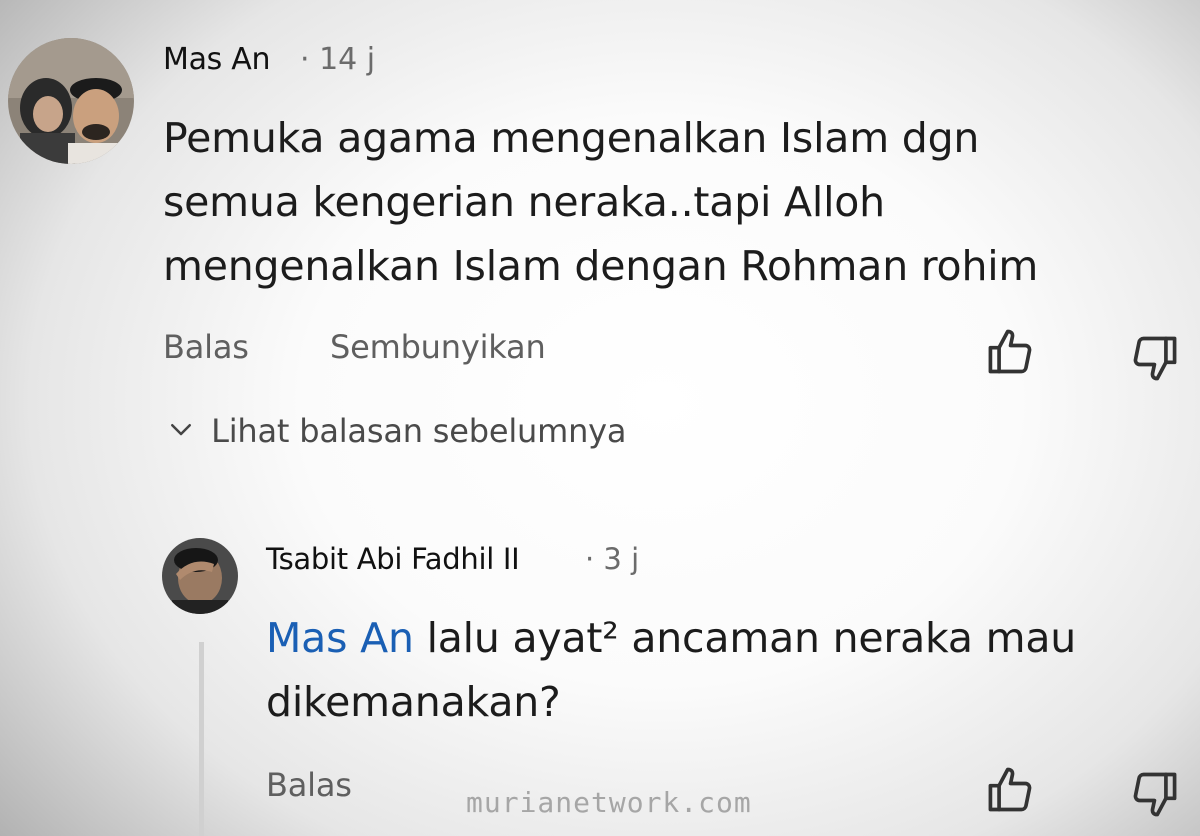 The image size is (1200, 836). What do you see at coordinates (206, 347) in the screenshot?
I see `reply-button: Balas` at bounding box center [206, 347].